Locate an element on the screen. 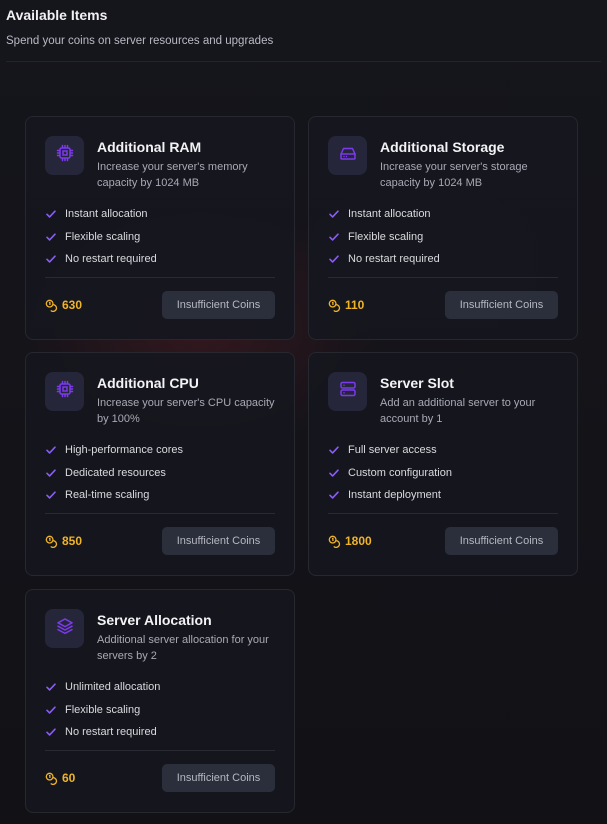  feature-item: Dedicated resources is located at coordinates (114, 473).